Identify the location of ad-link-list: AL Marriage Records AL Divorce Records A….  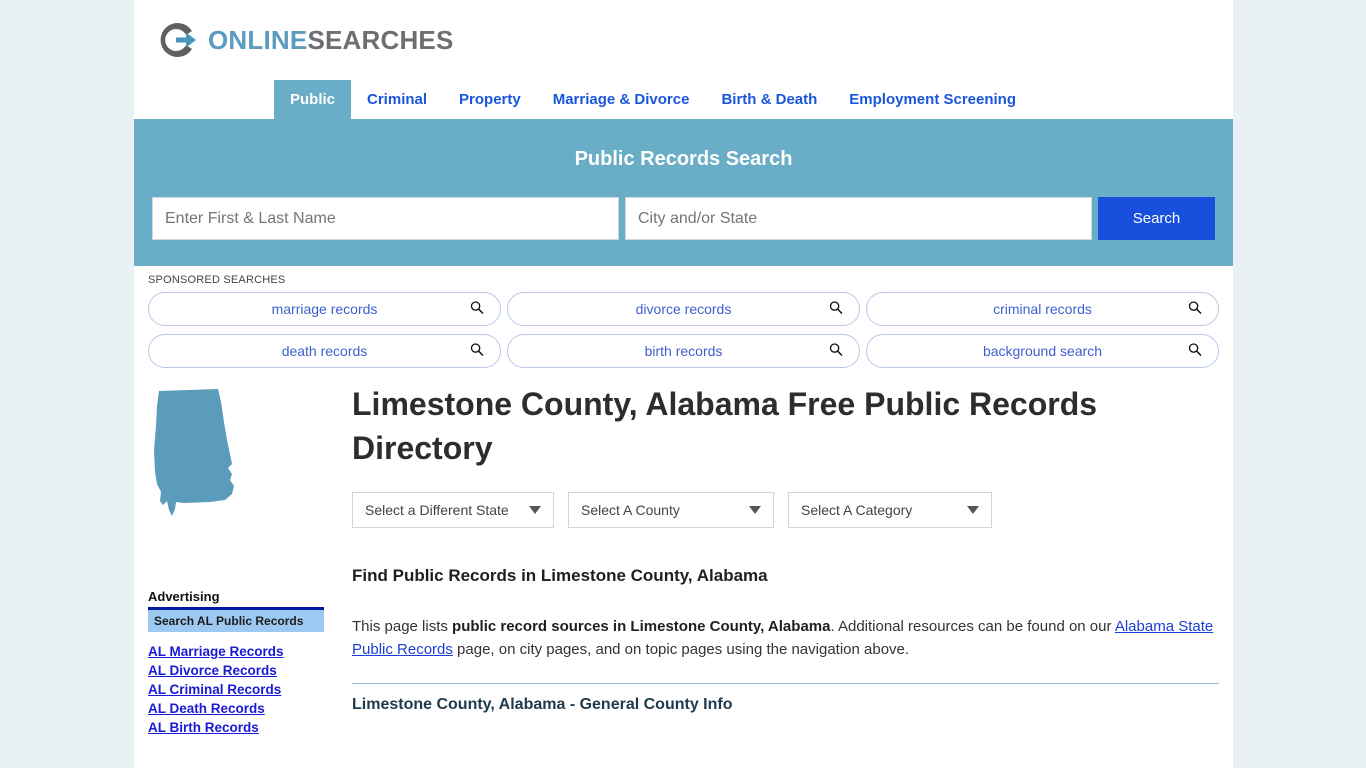
(236, 689).